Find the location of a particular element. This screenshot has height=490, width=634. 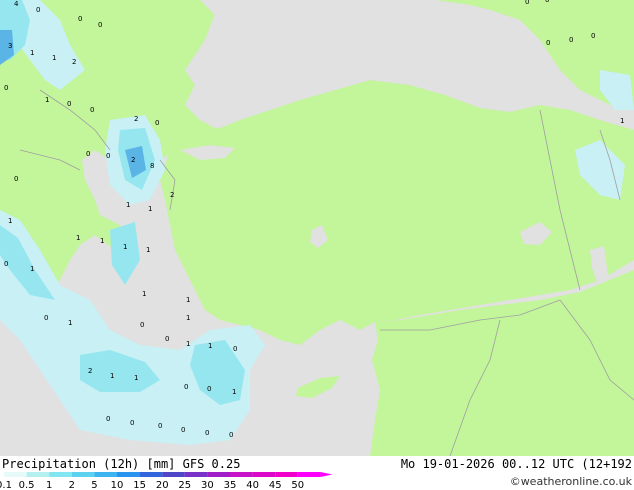

legend-label: 0.1 is located at coordinates (6, 485).